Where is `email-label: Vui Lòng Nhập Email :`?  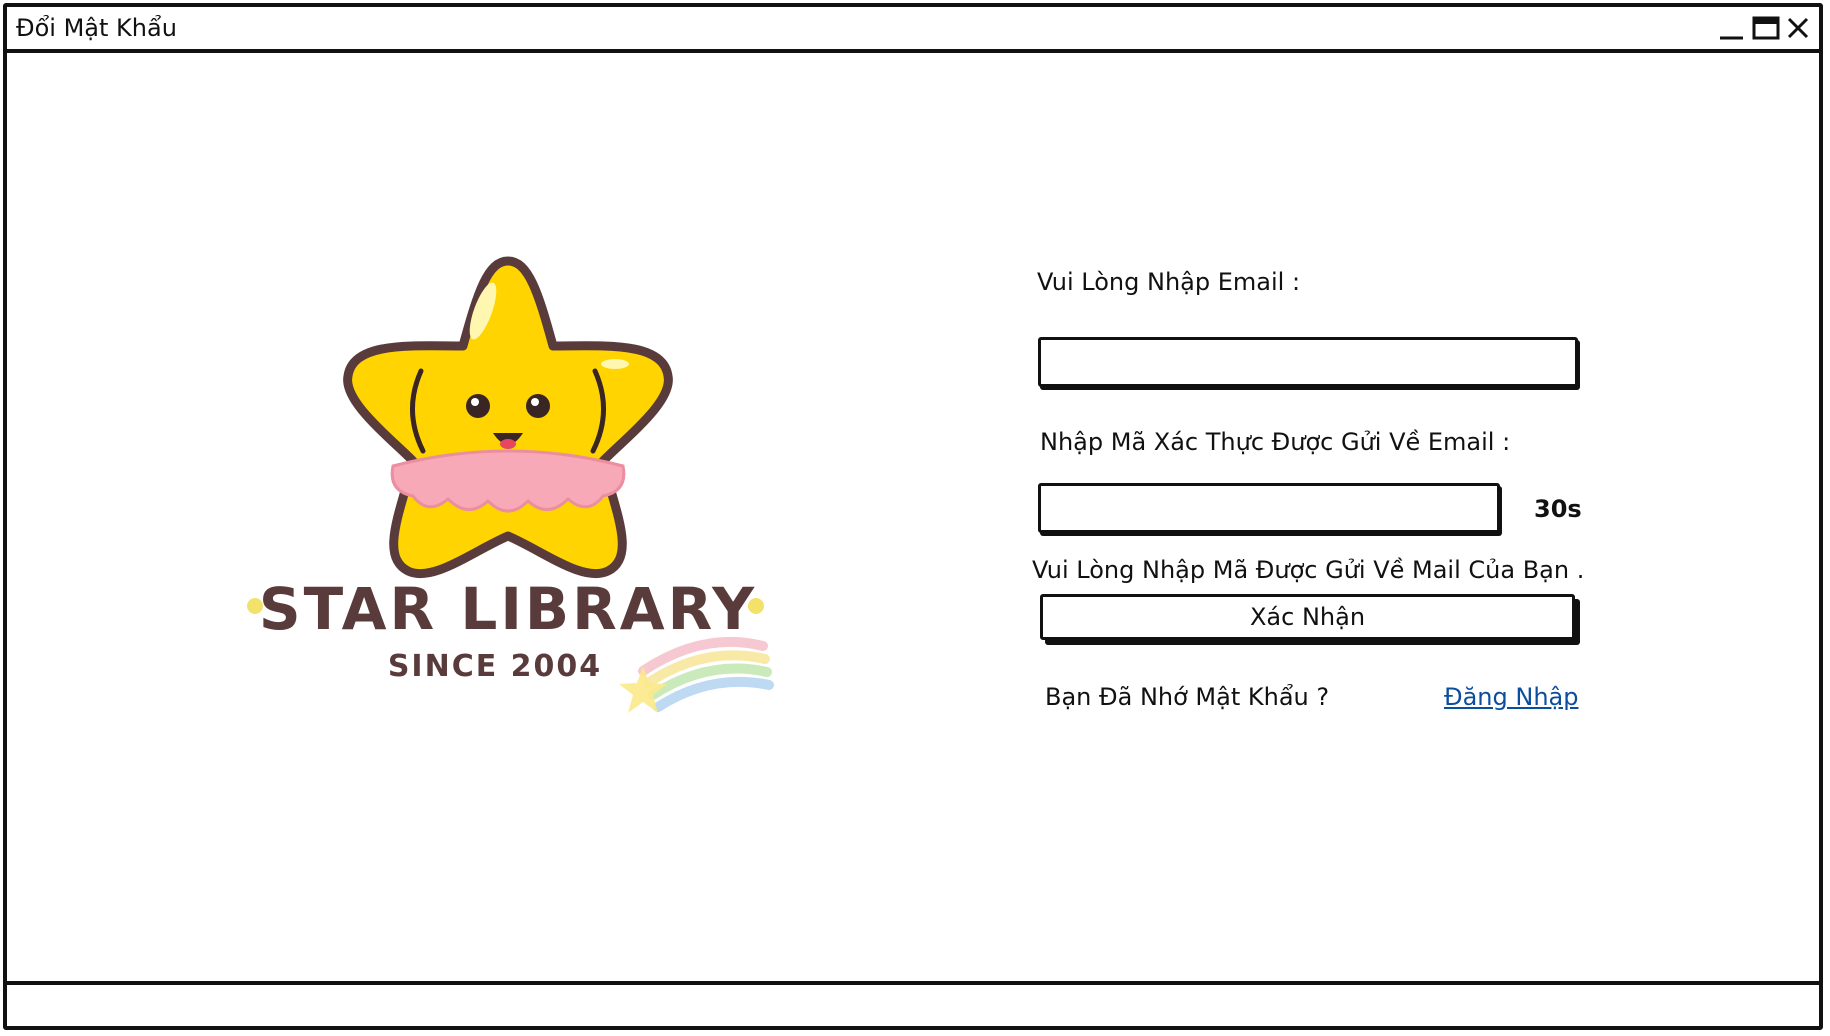
email-label: Vui Lòng Nhập Email : is located at coordinates (1169, 282).